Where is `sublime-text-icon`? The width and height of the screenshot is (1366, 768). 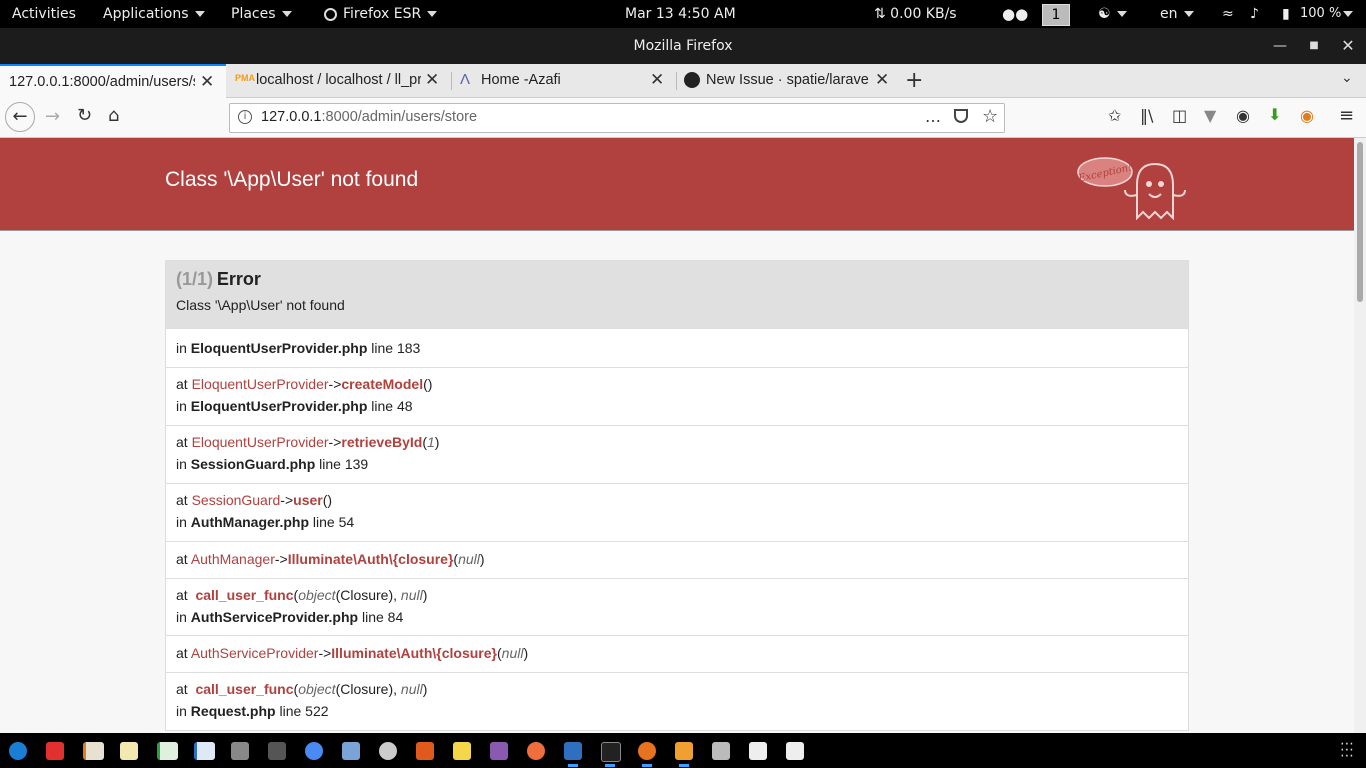 sublime-text-icon is located at coordinates (684, 751).